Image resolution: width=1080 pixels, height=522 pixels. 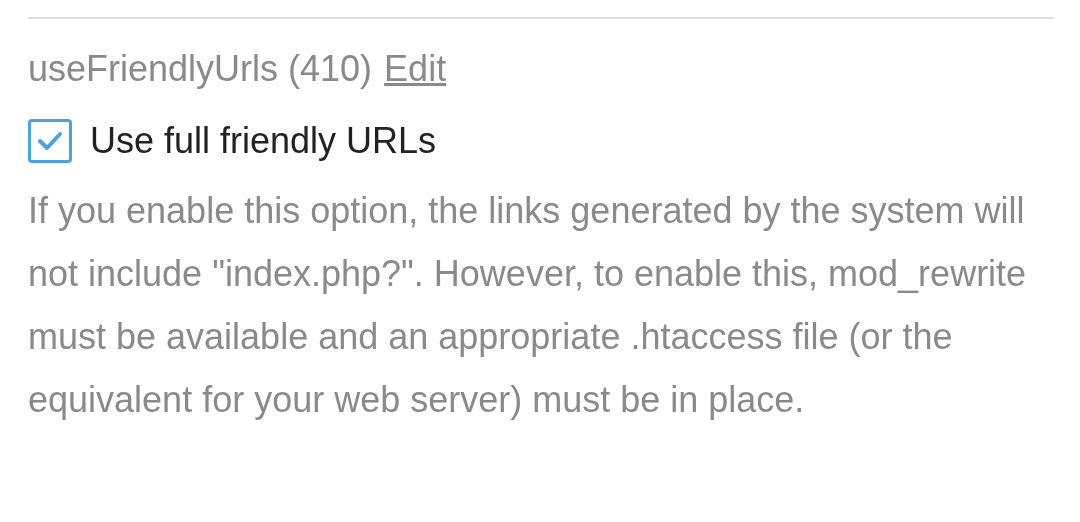 What do you see at coordinates (200, 69) in the screenshot?
I see `option-name: useFriendlyUrls (410)` at bounding box center [200, 69].